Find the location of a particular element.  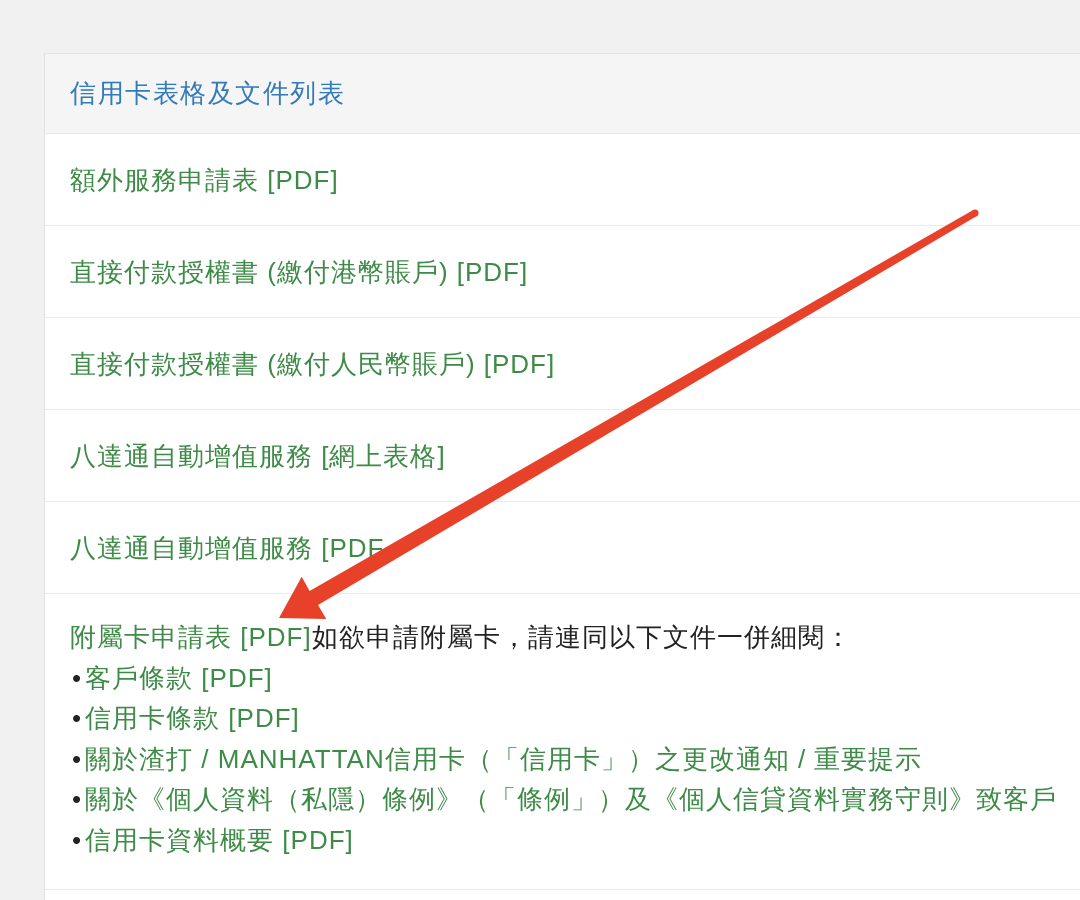

document-link: 額外服務申請表 [PDF] is located at coordinates (204, 180).